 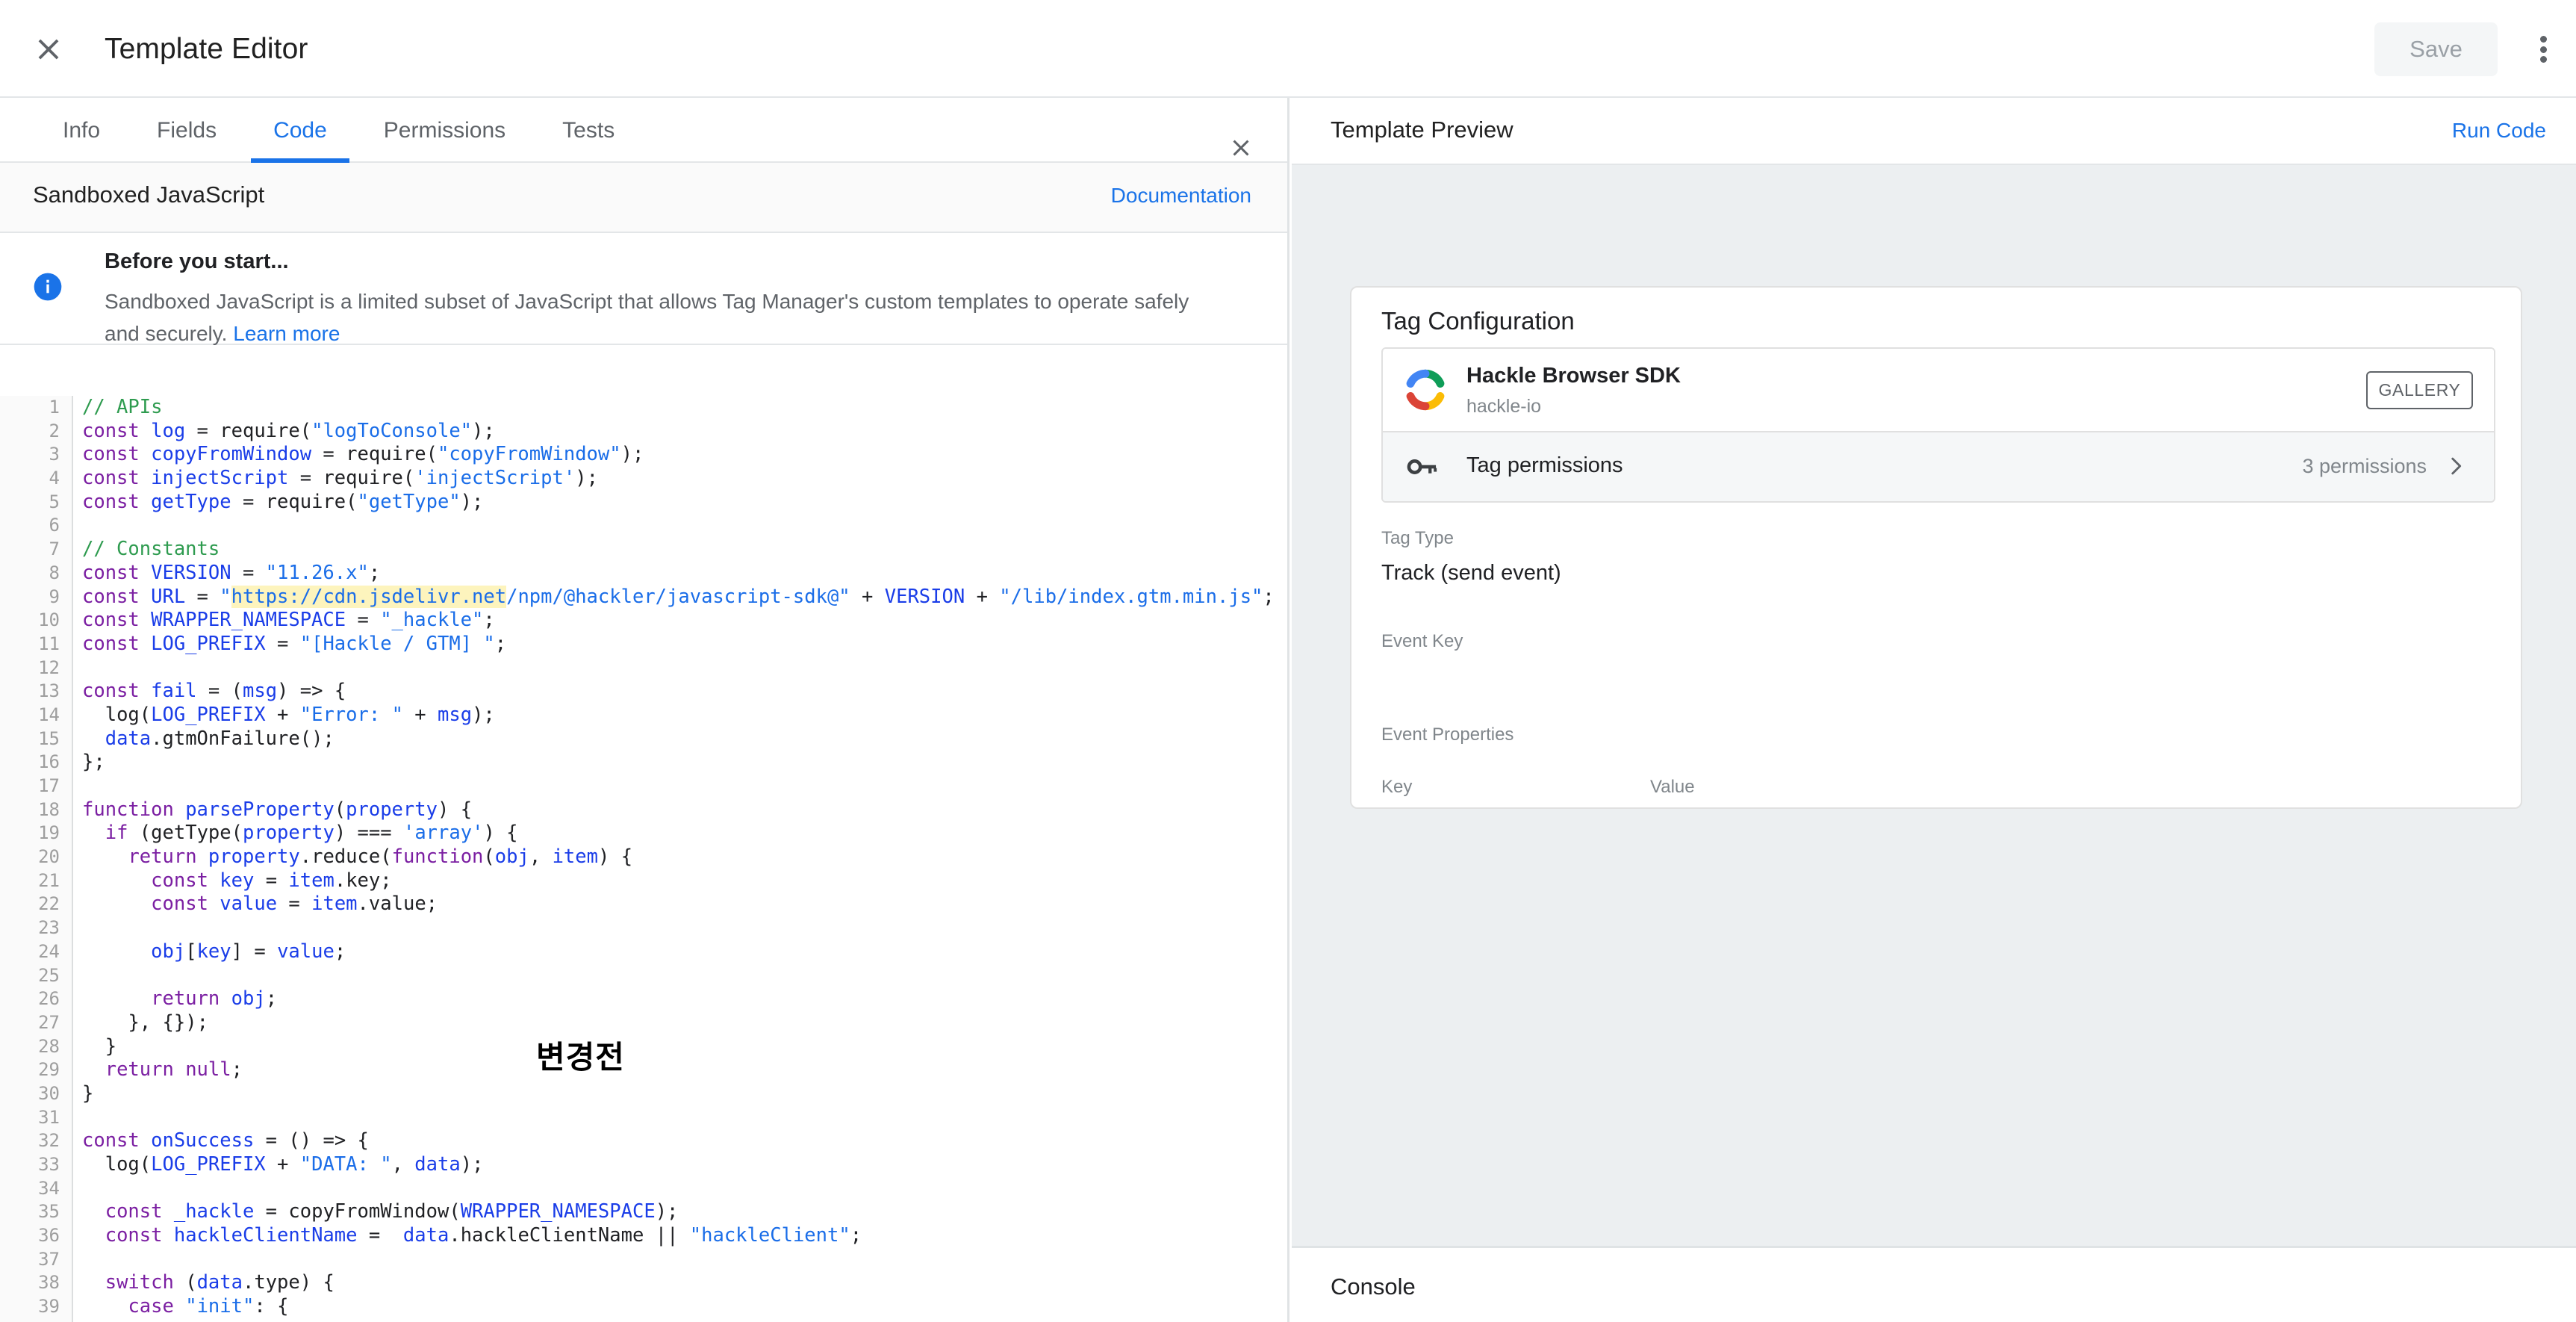 What do you see at coordinates (2543, 49) in the screenshot?
I see `more-vert-icon` at bounding box center [2543, 49].